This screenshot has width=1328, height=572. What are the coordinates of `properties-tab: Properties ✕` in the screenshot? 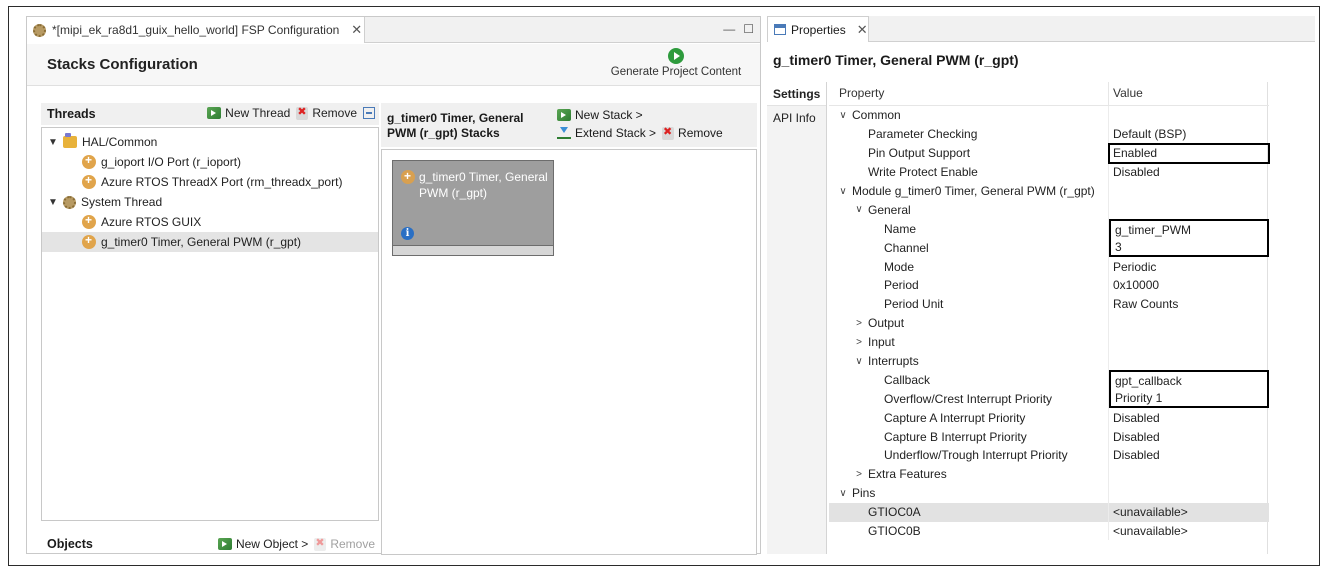 It's located at (818, 29).